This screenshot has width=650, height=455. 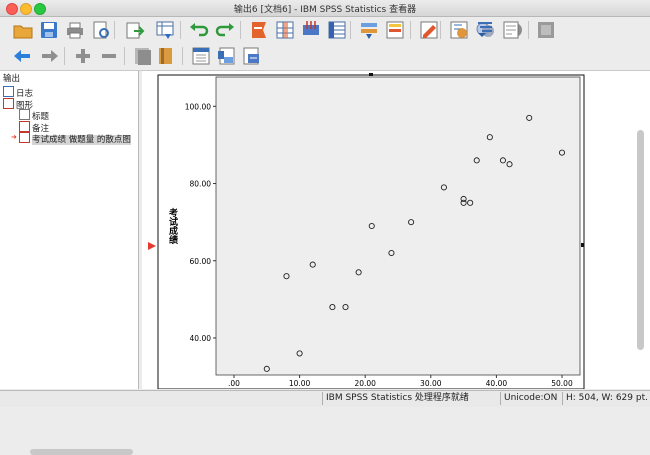 I want to click on hide-icon, so click(x=165, y=56).